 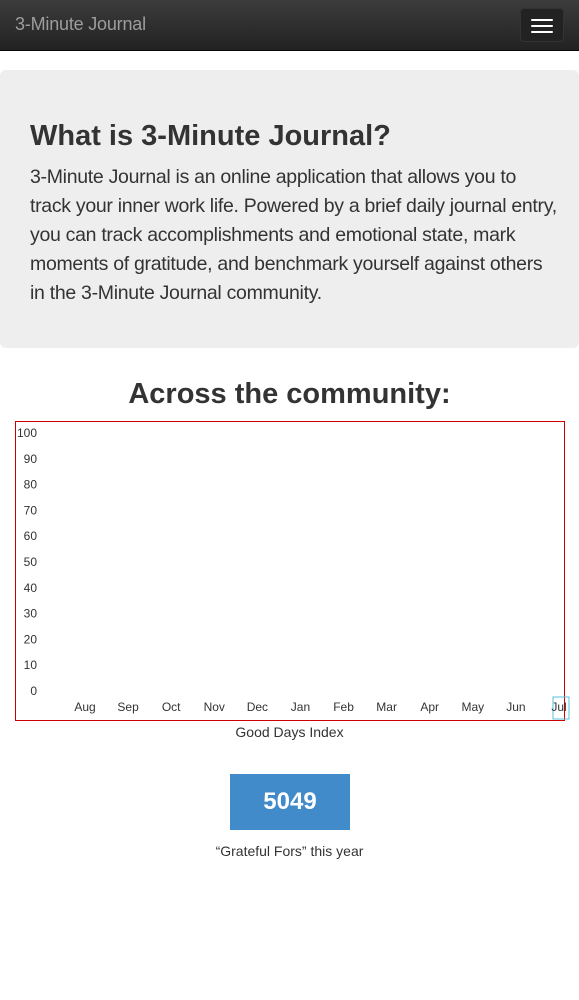 What do you see at coordinates (300, 707) in the screenshot?
I see `x-tick-label: Jan` at bounding box center [300, 707].